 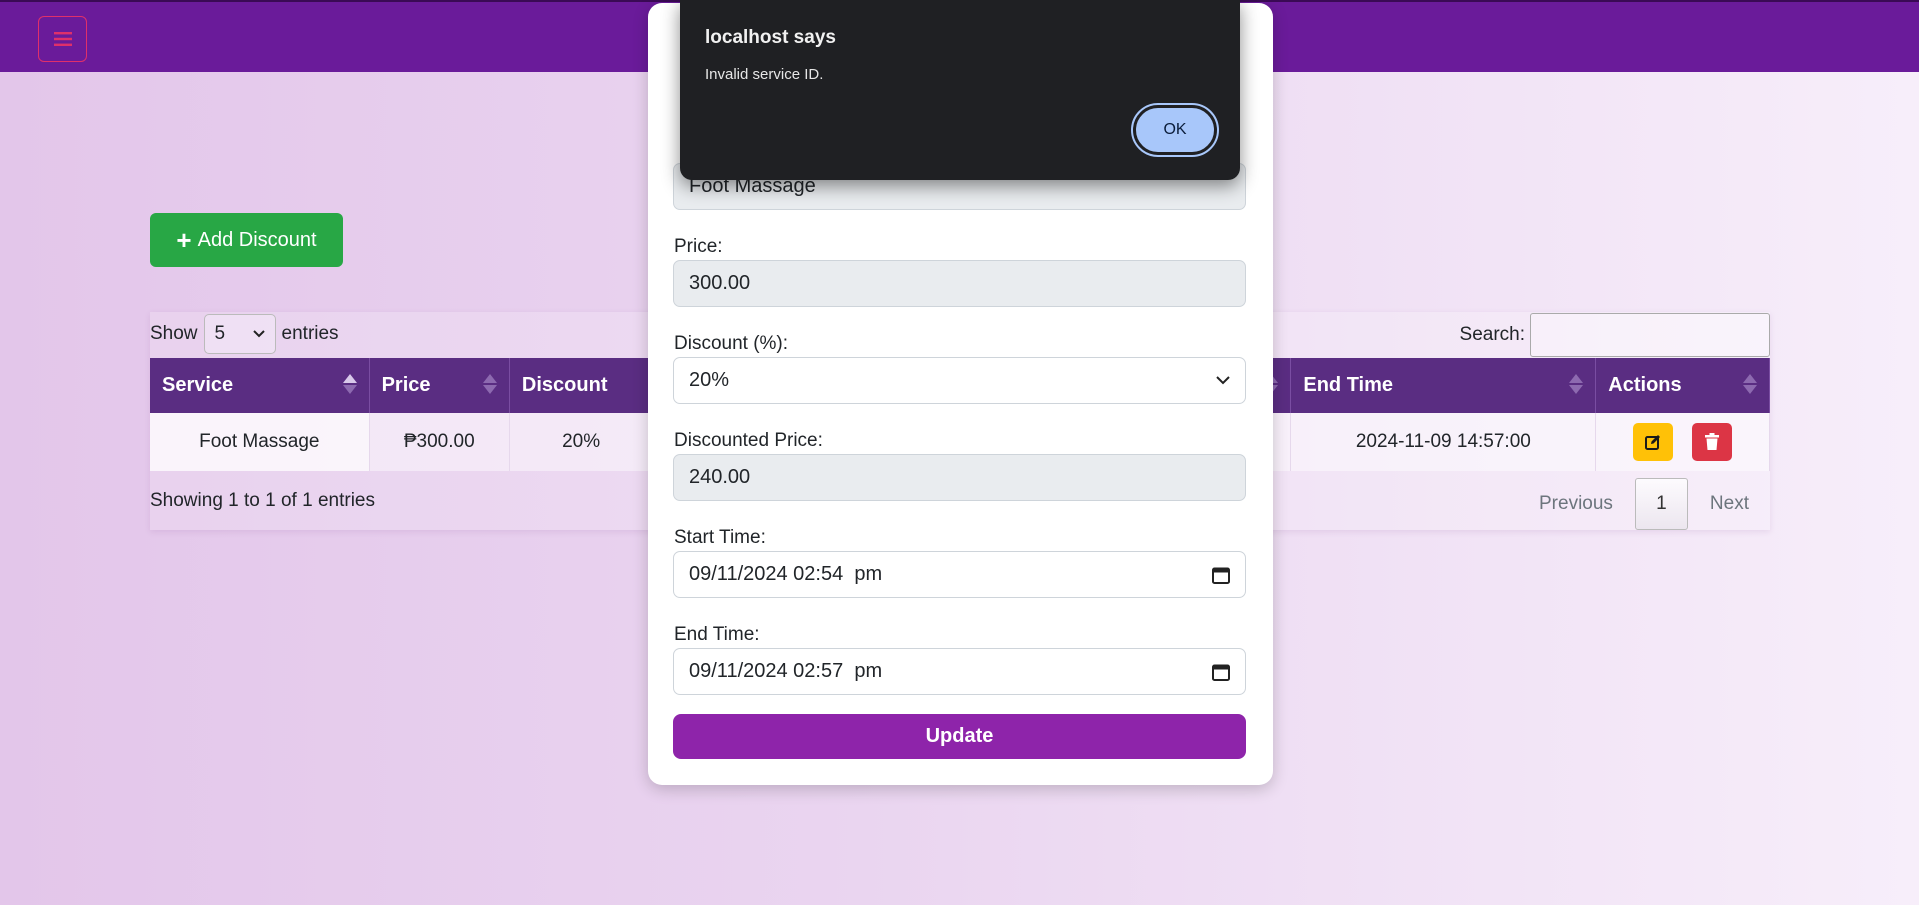 What do you see at coordinates (698, 246) in the screenshot?
I see `price-label: Price:` at bounding box center [698, 246].